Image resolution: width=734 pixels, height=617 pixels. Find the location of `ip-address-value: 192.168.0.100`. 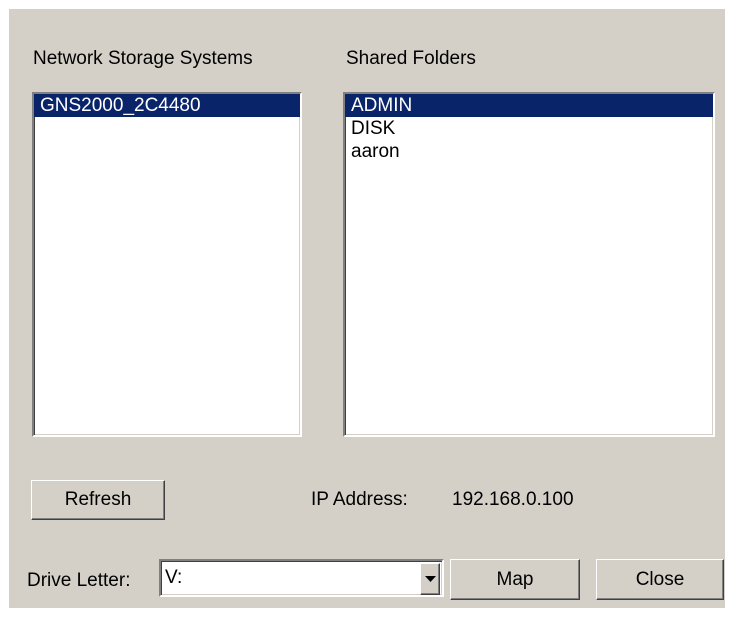

ip-address-value: 192.168.0.100 is located at coordinates (513, 499).